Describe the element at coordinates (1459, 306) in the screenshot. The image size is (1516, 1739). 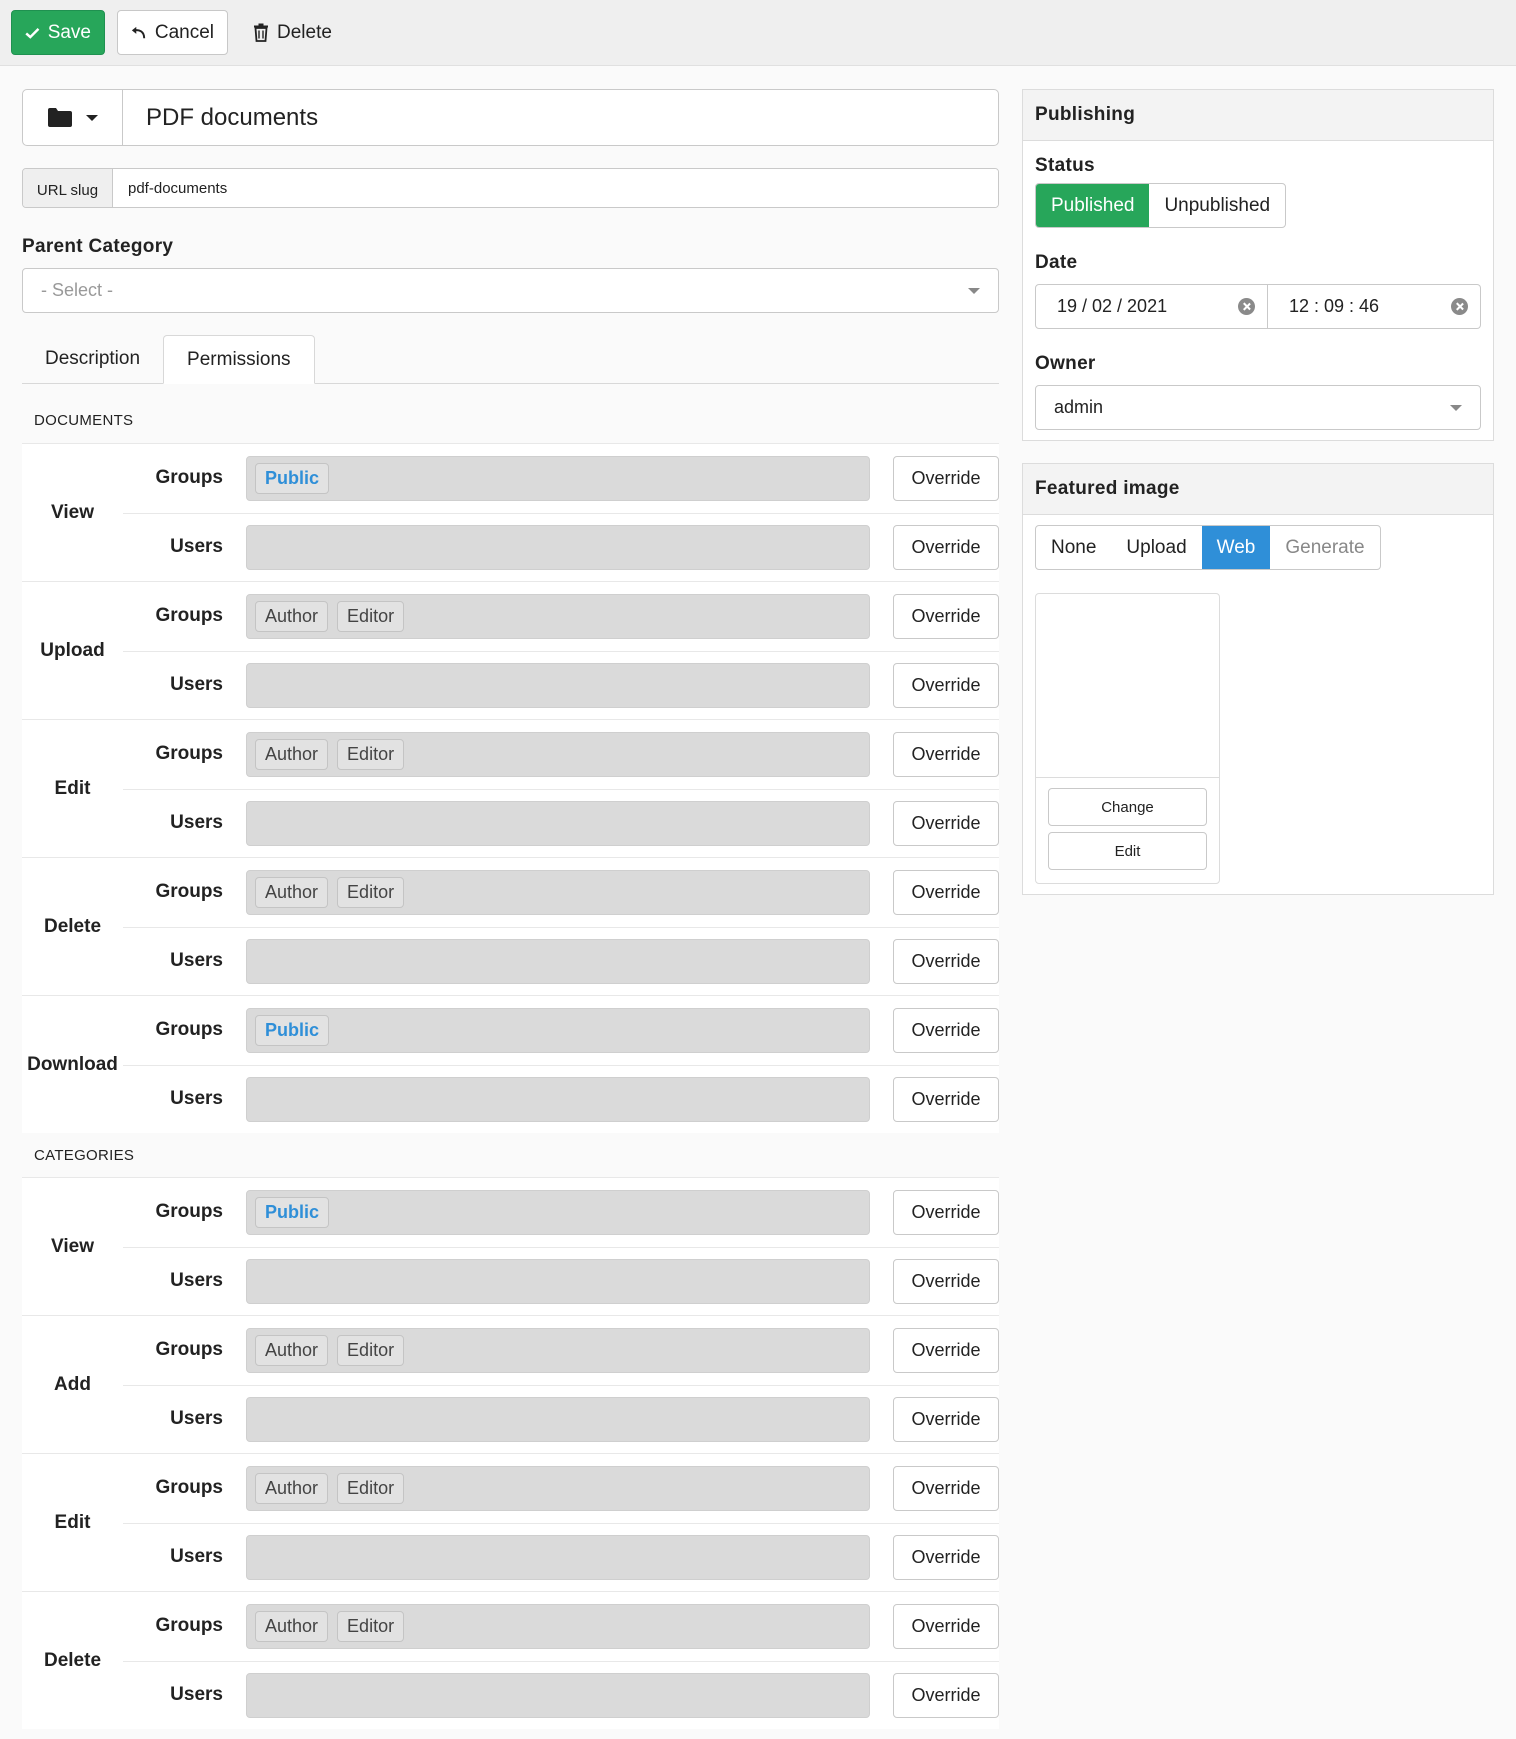
I see `clear-time-icon` at that location.